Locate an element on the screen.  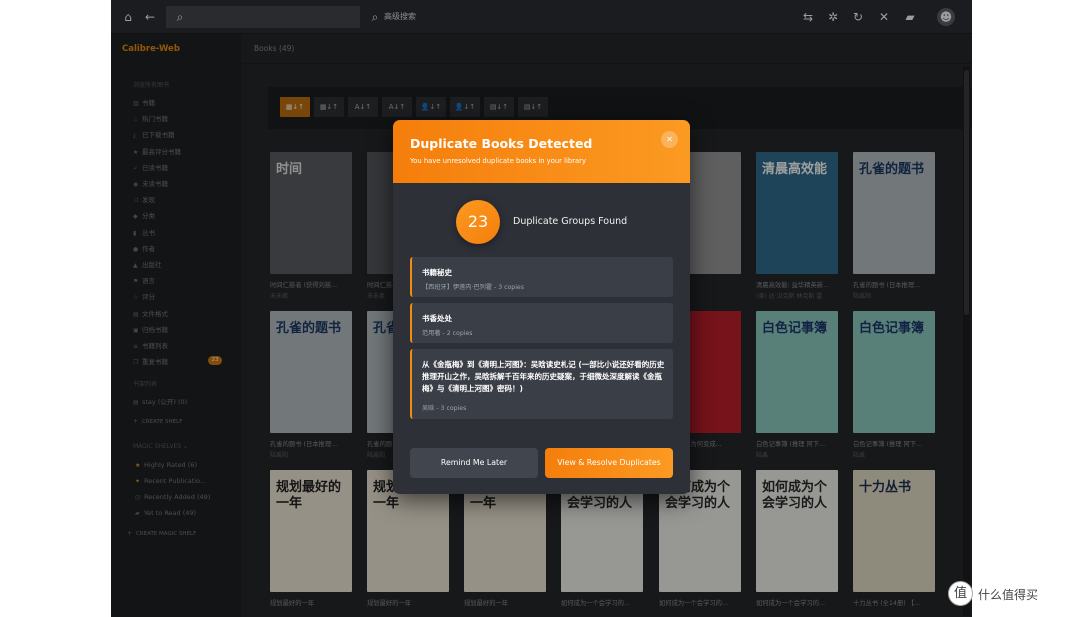
duplicate-count-badge: 23 is located at coordinates (478, 222).